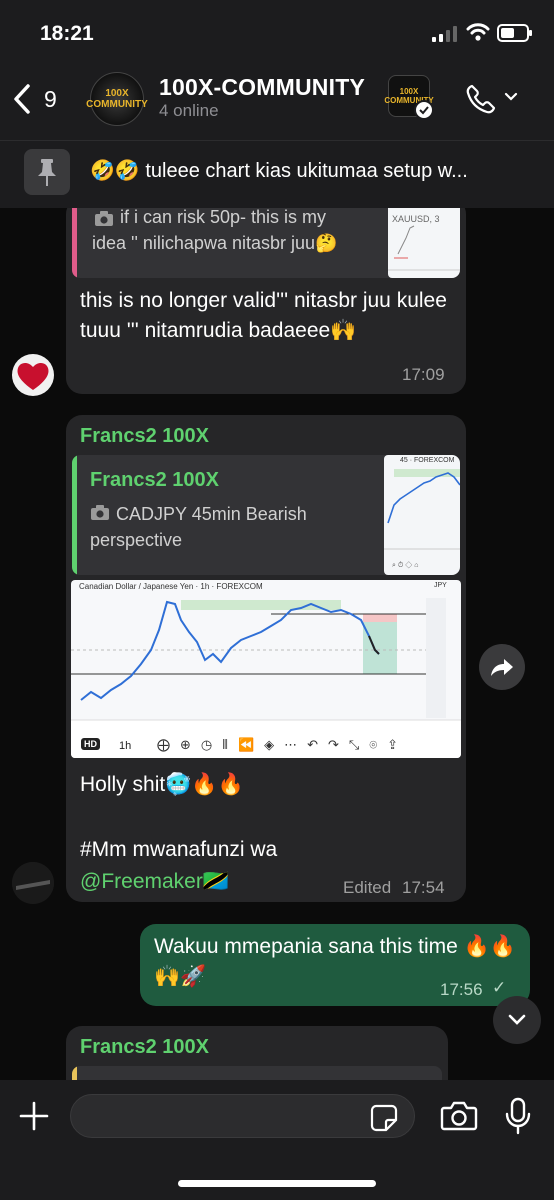 The height and width of the screenshot is (1200, 554). What do you see at coordinates (141, 881) in the screenshot?
I see `mention-link: @Freemaker` at bounding box center [141, 881].